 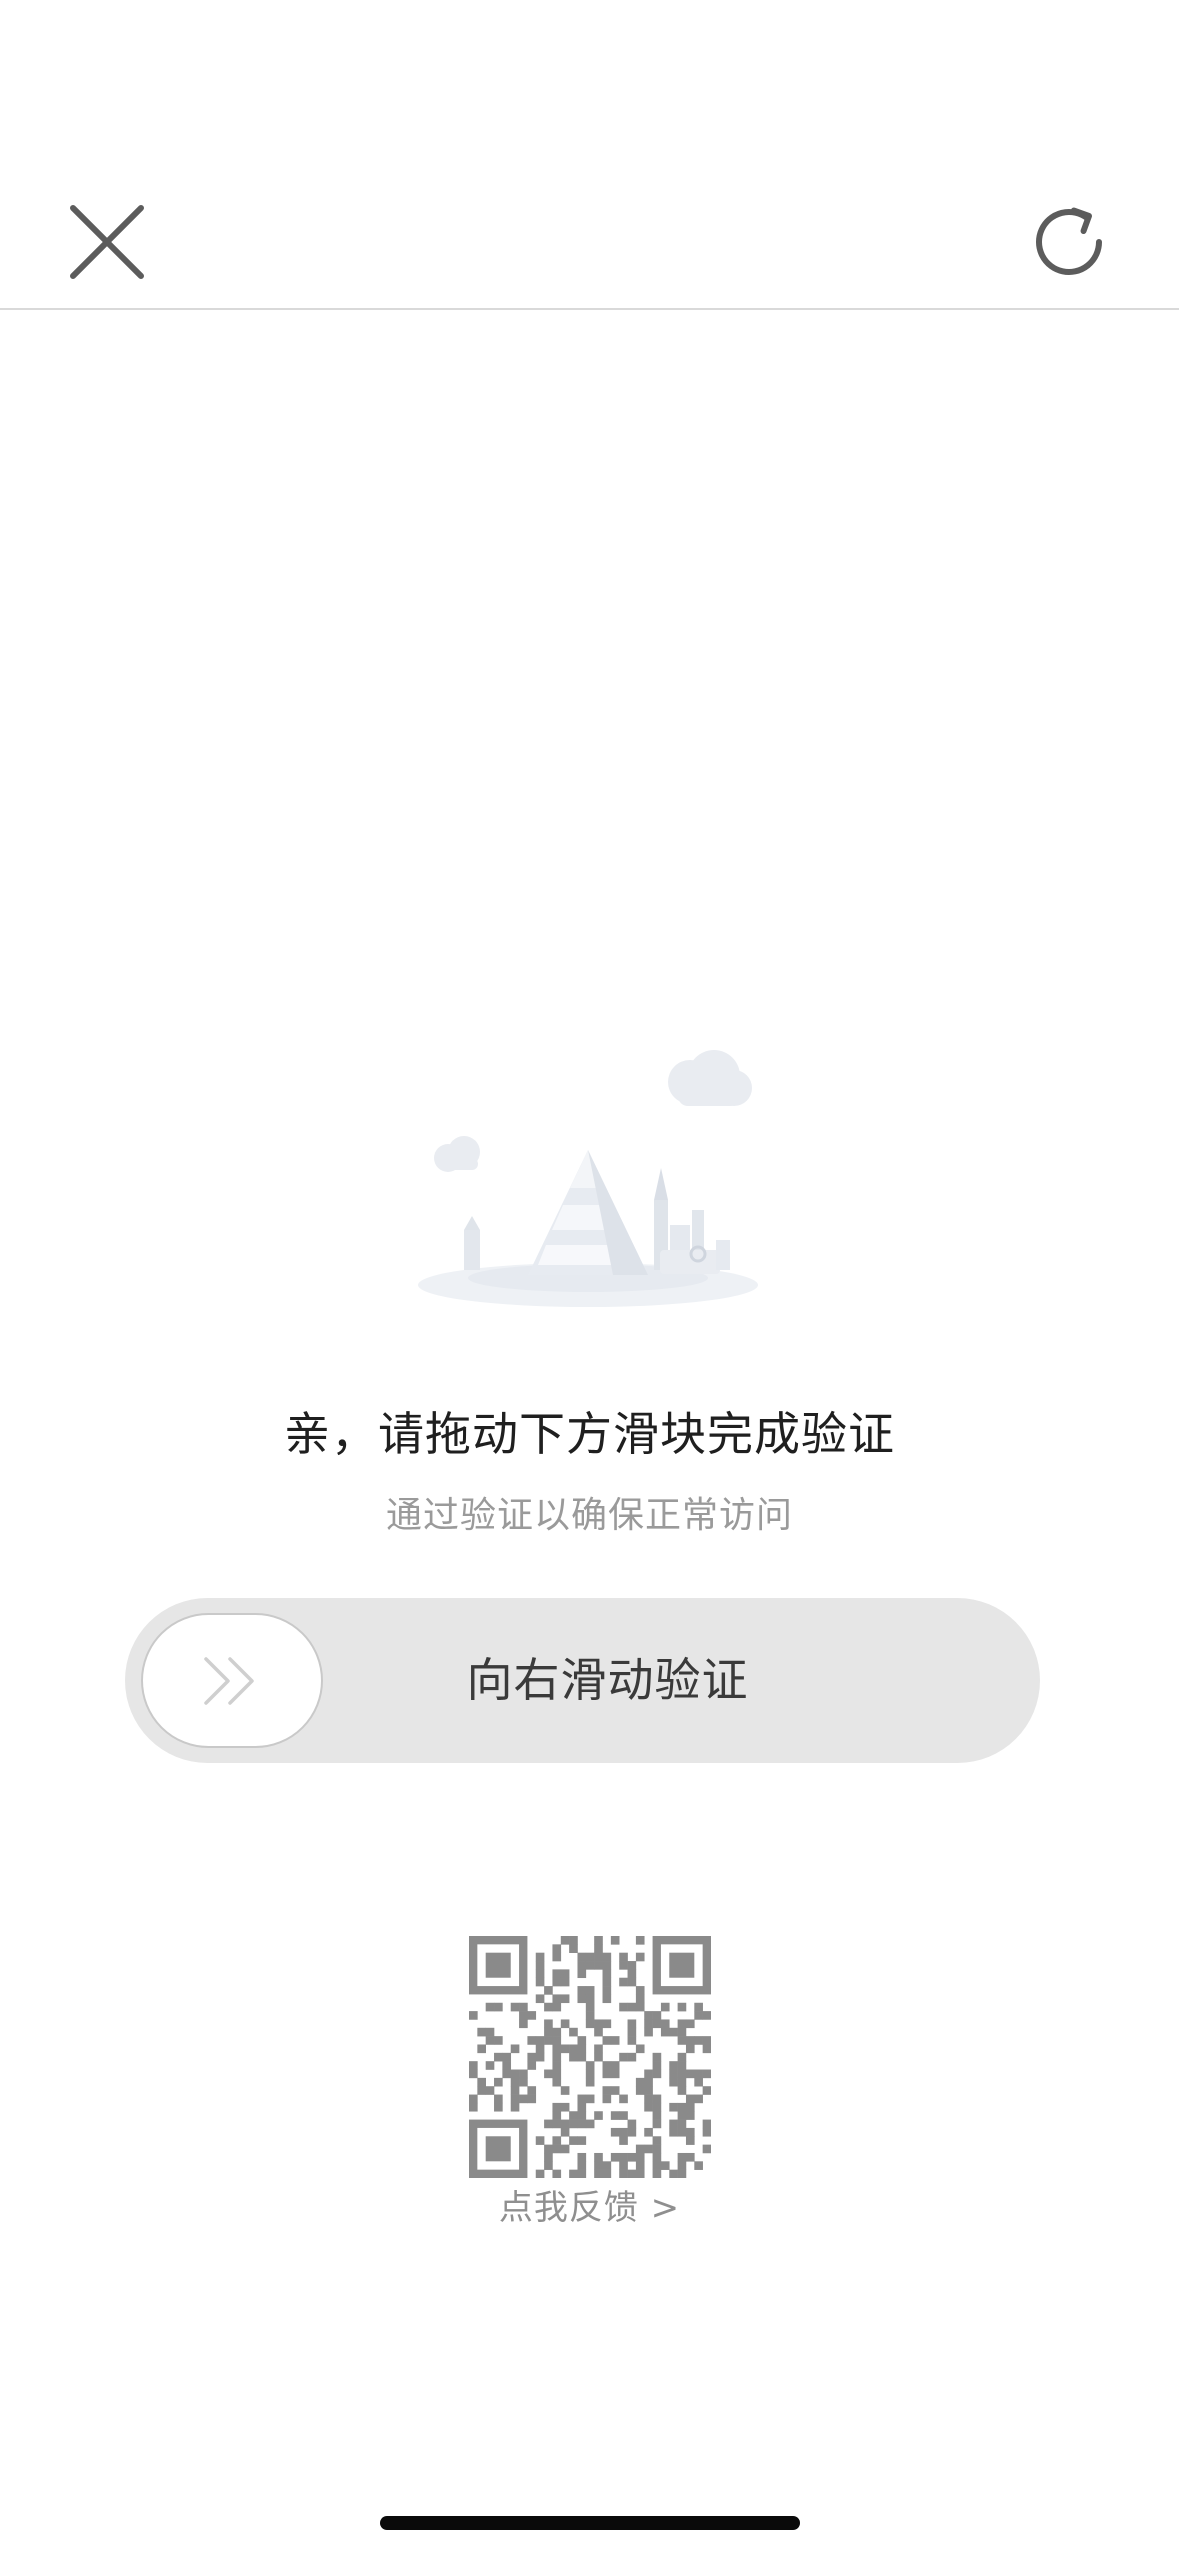 I want to click on slide-verify-label: 向右滑动验证, so click(x=607, y=1680).